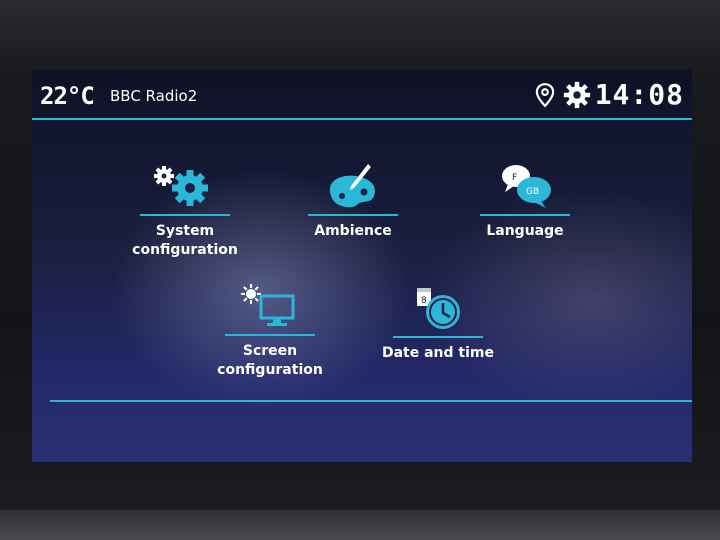 The height and width of the screenshot is (540, 720). Describe the element at coordinates (438, 308) in the screenshot. I see `calendar-clock-icon: 8` at that location.